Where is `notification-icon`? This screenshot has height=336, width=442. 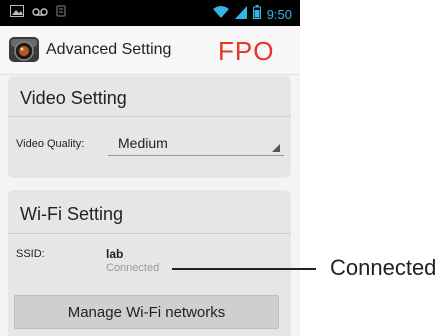
notification-icon is located at coordinates (61, 13).